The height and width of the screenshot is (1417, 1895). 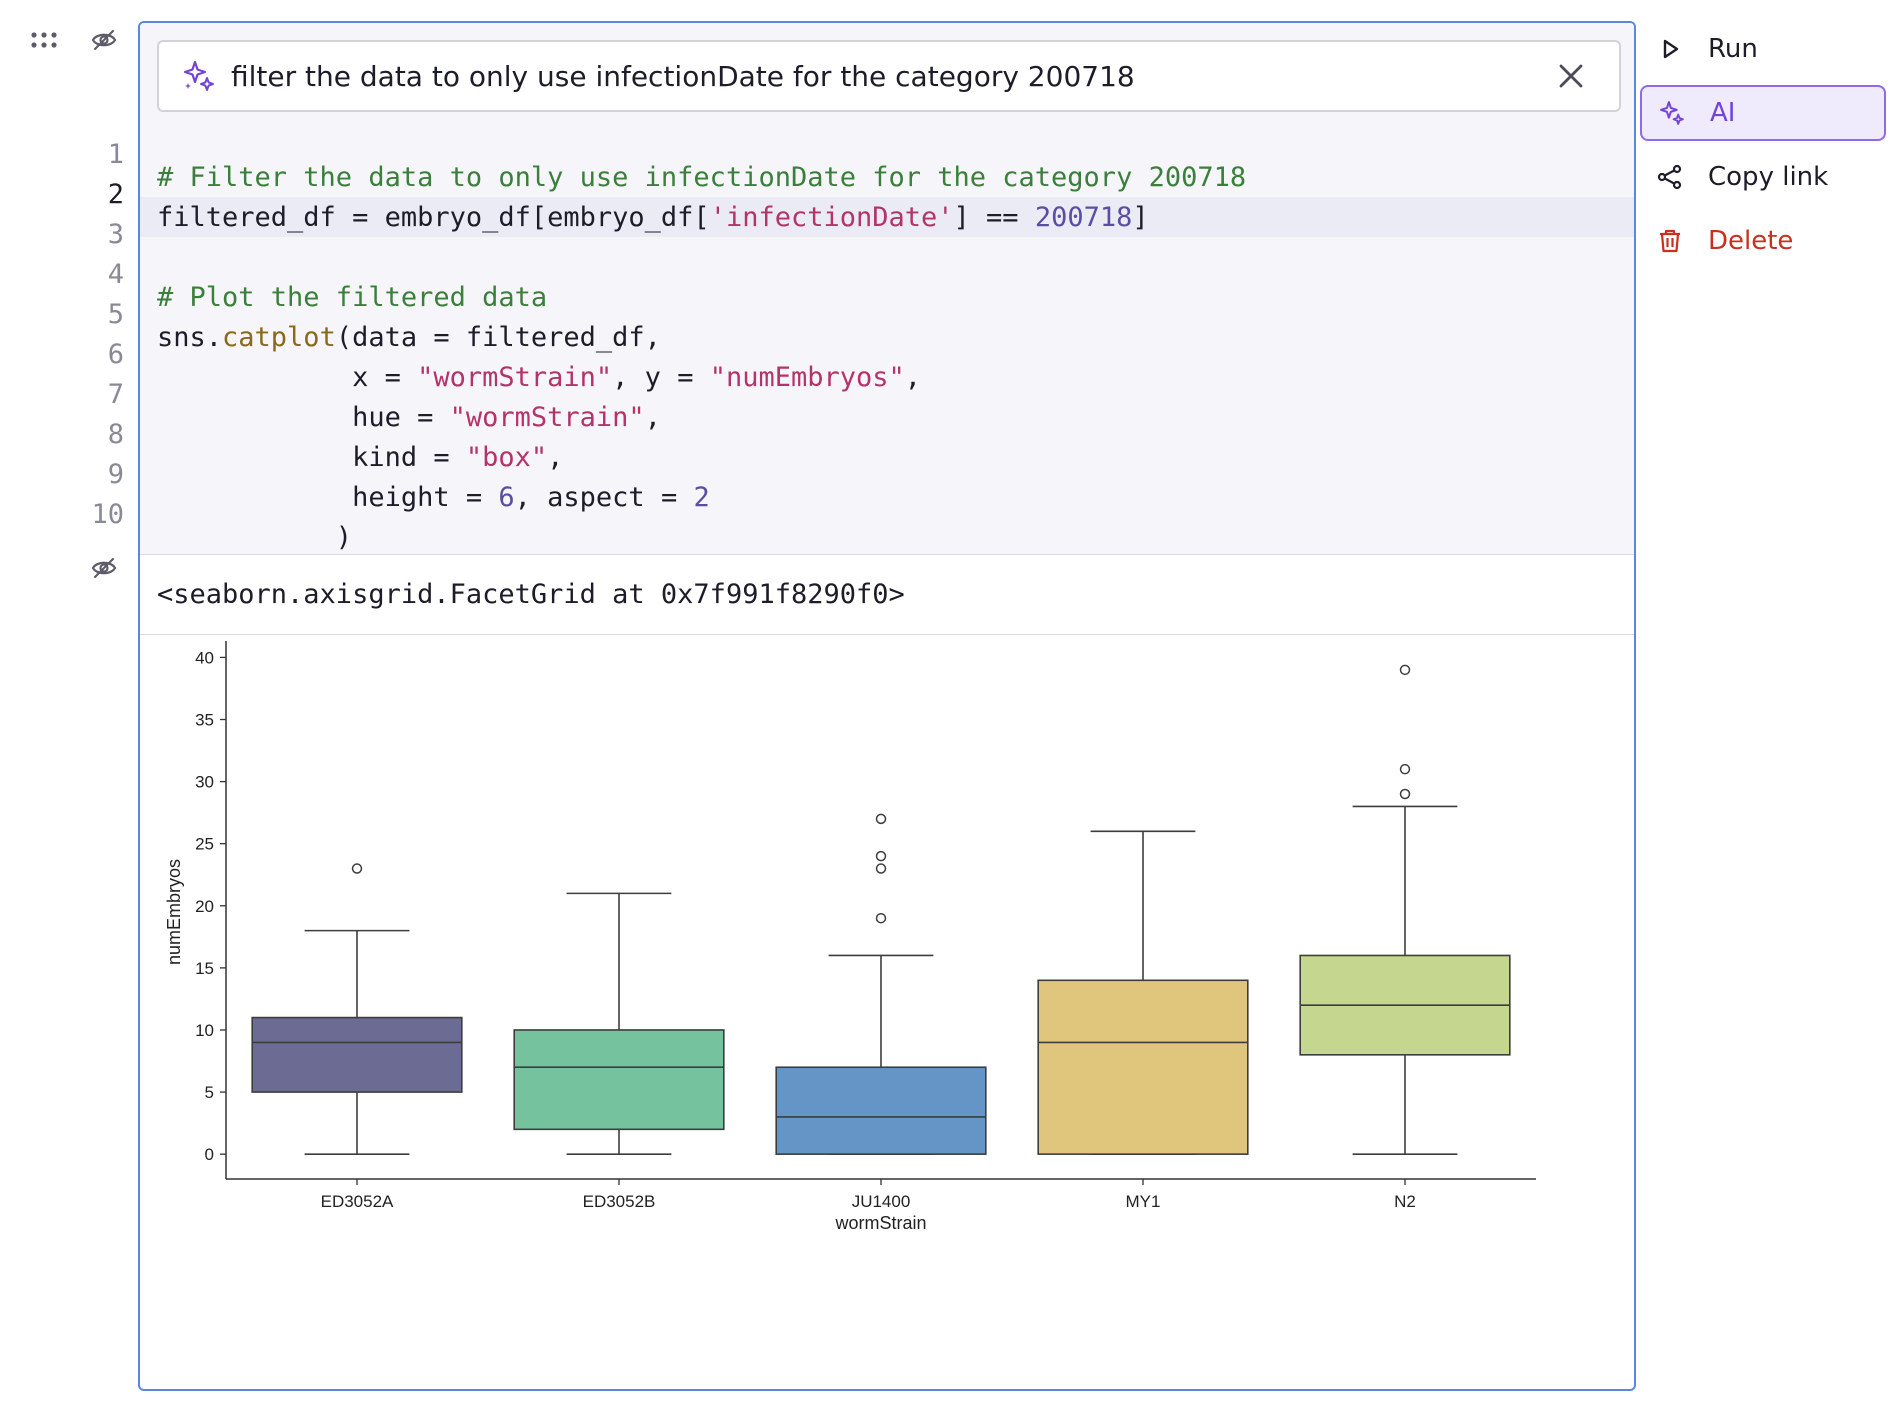 I want to click on code-token: , aspect =, so click(x=604, y=497).